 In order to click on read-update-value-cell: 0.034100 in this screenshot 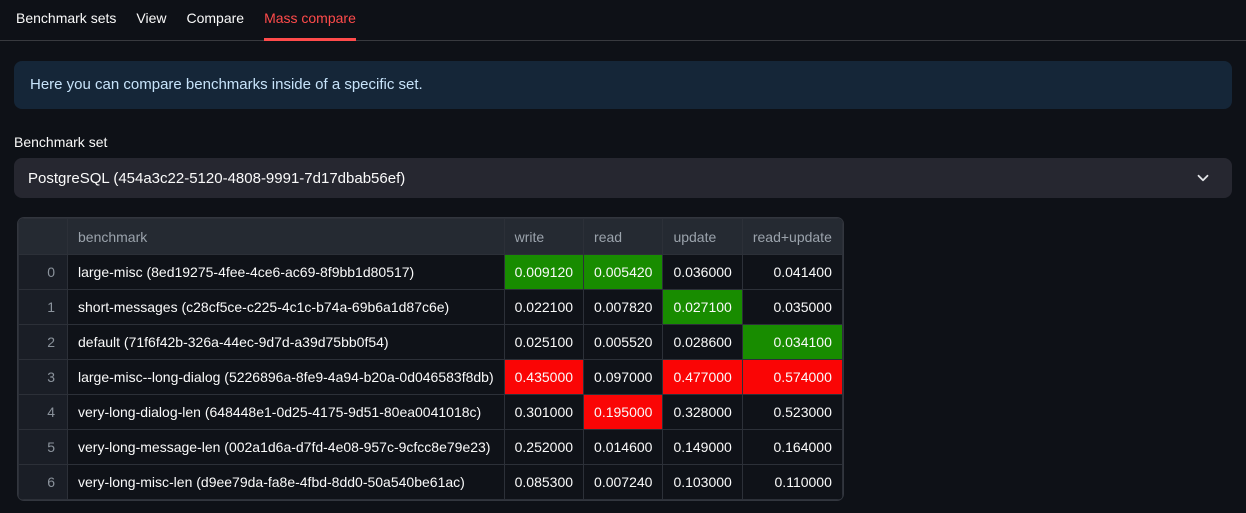, I will do `click(792, 342)`.